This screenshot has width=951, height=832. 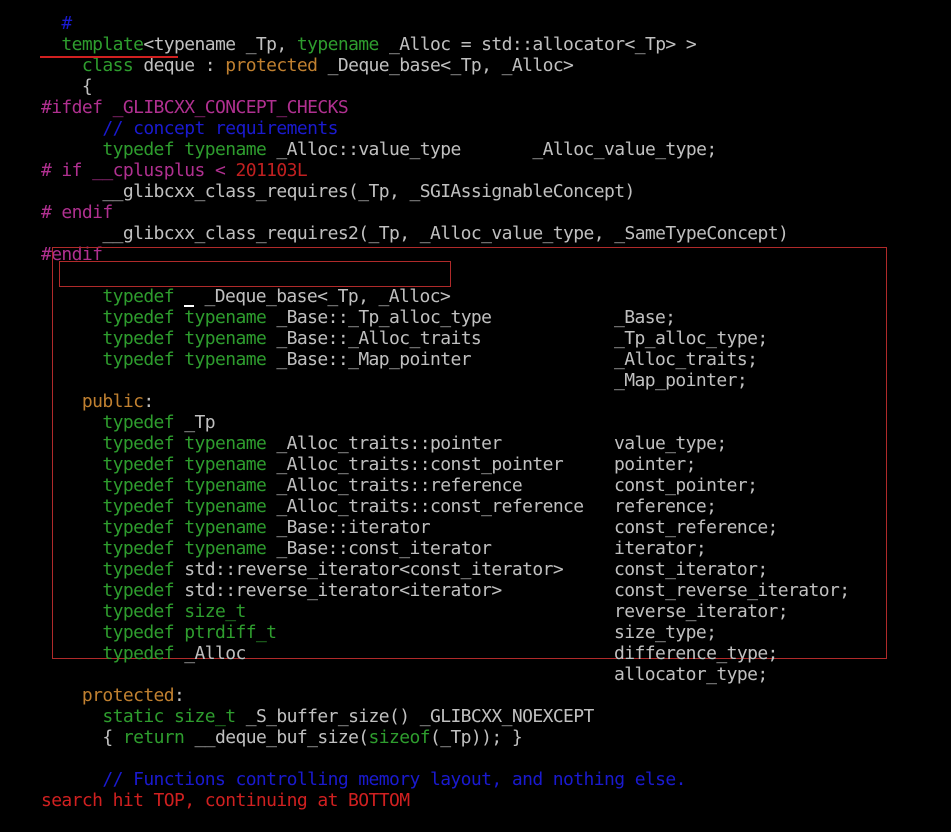 What do you see at coordinates (46, 76) in the screenshot?
I see `code-line: {` at bounding box center [46, 76].